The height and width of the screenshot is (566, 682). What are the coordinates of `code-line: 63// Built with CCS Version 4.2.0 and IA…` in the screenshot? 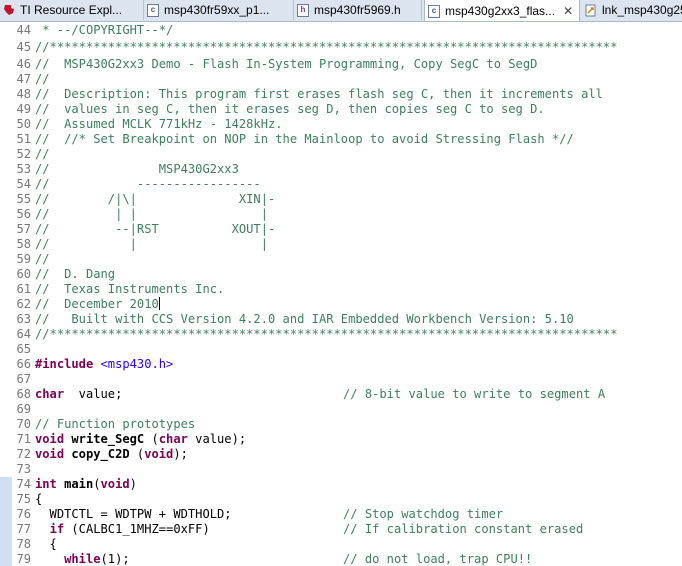 It's located at (295, 319).